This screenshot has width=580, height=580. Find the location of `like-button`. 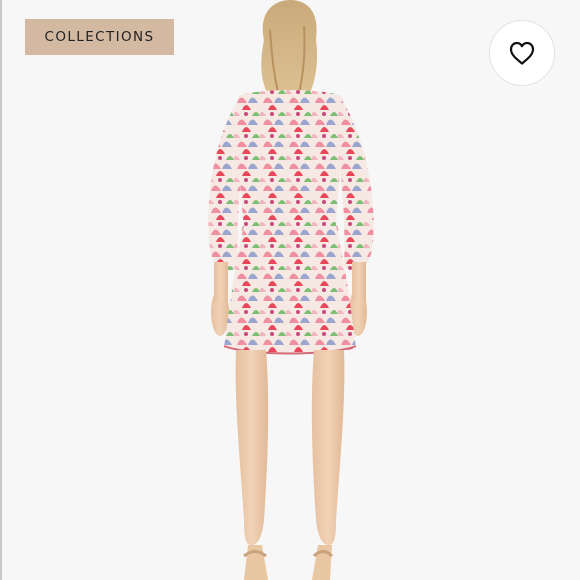

like-button is located at coordinates (522, 53).